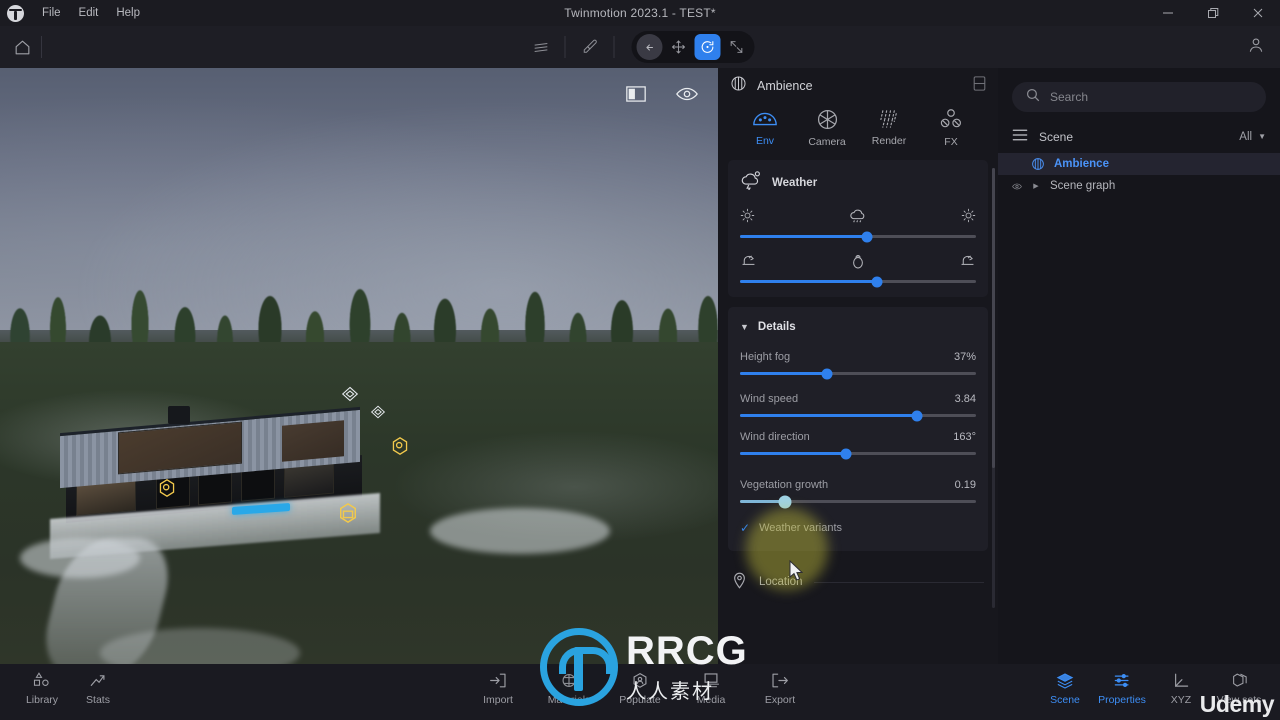 This screenshot has height=720, width=1280. What do you see at coordinates (569, 689) in the screenshot?
I see `bottom-item-materials: Materials` at bounding box center [569, 689].